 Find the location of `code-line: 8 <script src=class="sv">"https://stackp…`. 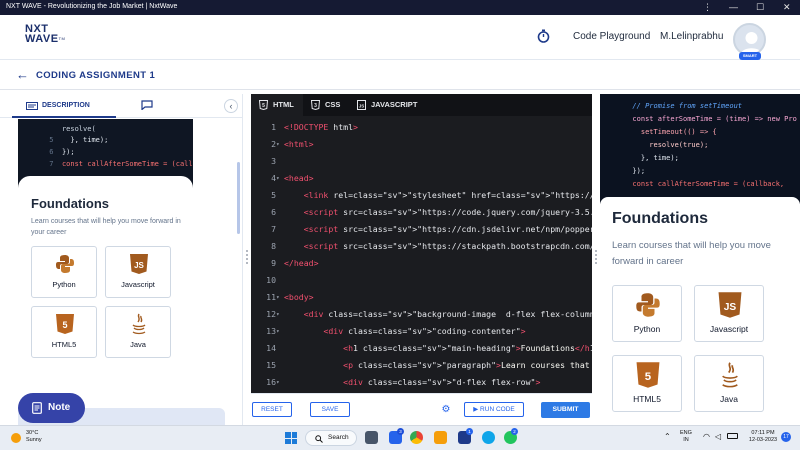

code-line: 8 <script src=class="sv">"https://stackp… is located at coordinates (421, 246).